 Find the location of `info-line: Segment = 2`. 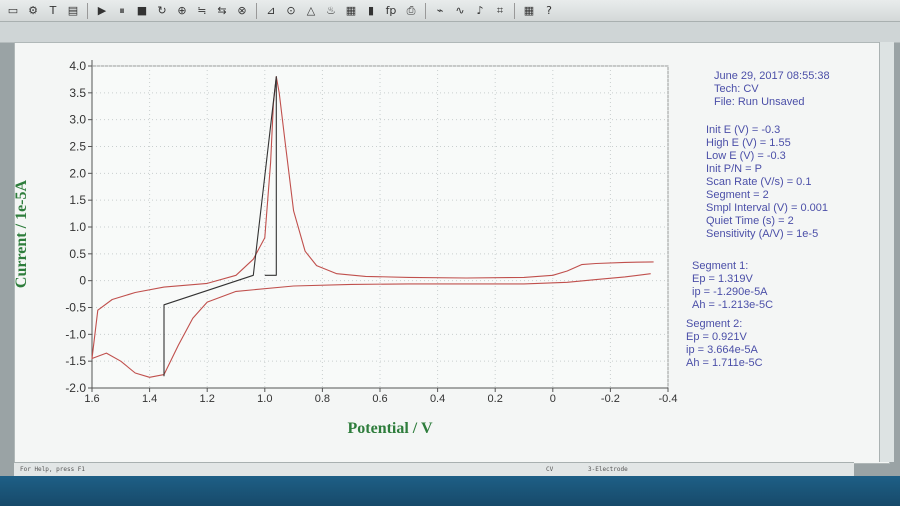

info-line: Segment = 2 is located at coordinates (737, 195).